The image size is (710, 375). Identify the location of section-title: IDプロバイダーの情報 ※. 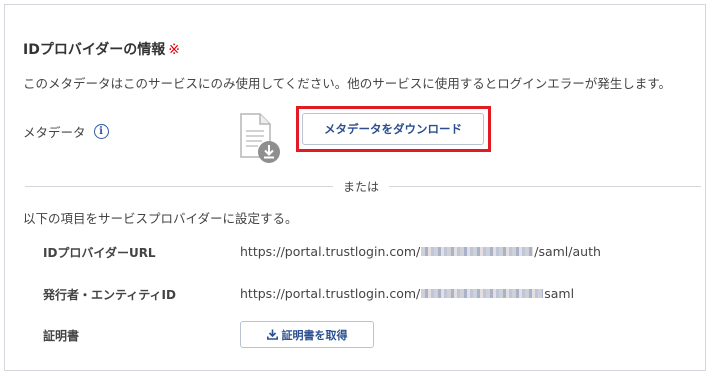
(101, 49).